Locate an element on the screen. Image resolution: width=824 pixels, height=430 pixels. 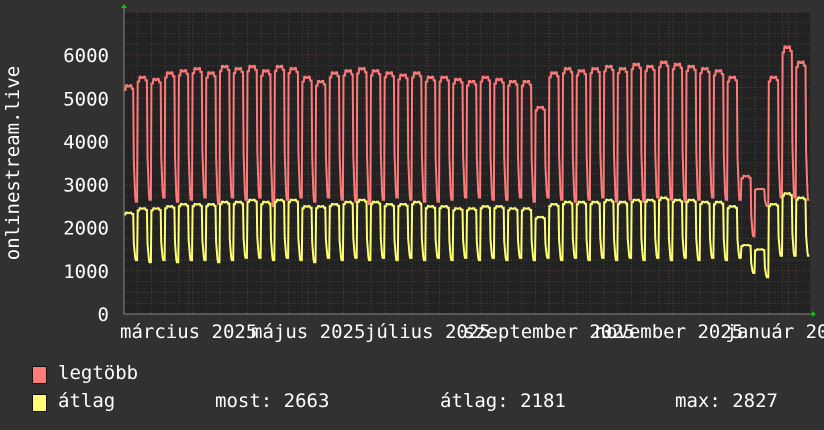
stat-max: max: 2827 is located at coordinates (726, 401).